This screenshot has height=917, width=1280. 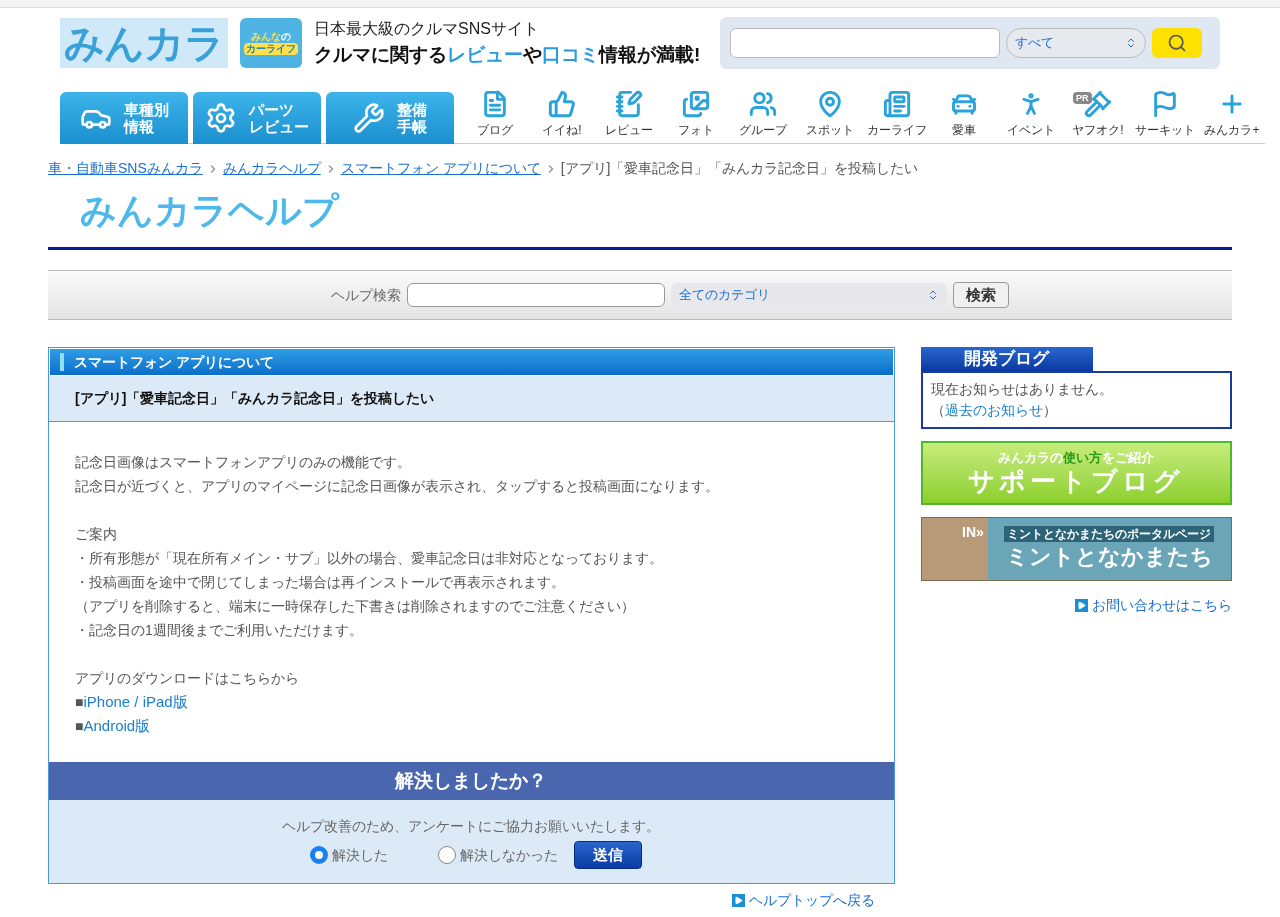 I want to click on nav-icon-item: グループ, so click(x=763, y=117).